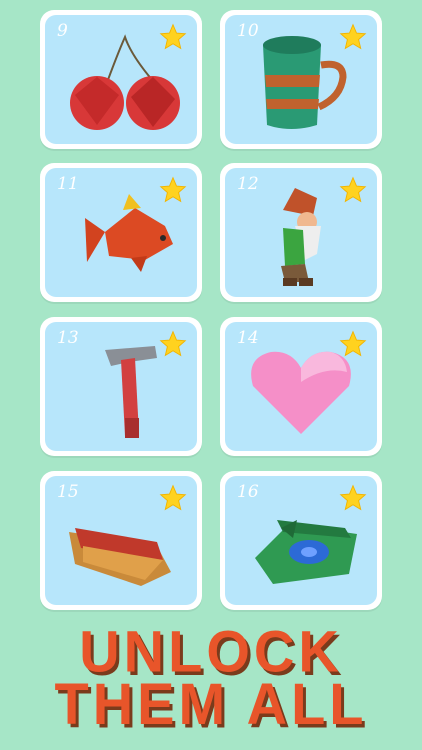 The height and width of the screenshot is (750, 422). What do you see at coordinates (248, 31) in the screenshot?
I see `item-number: 10` at bounding box center [248, 31].